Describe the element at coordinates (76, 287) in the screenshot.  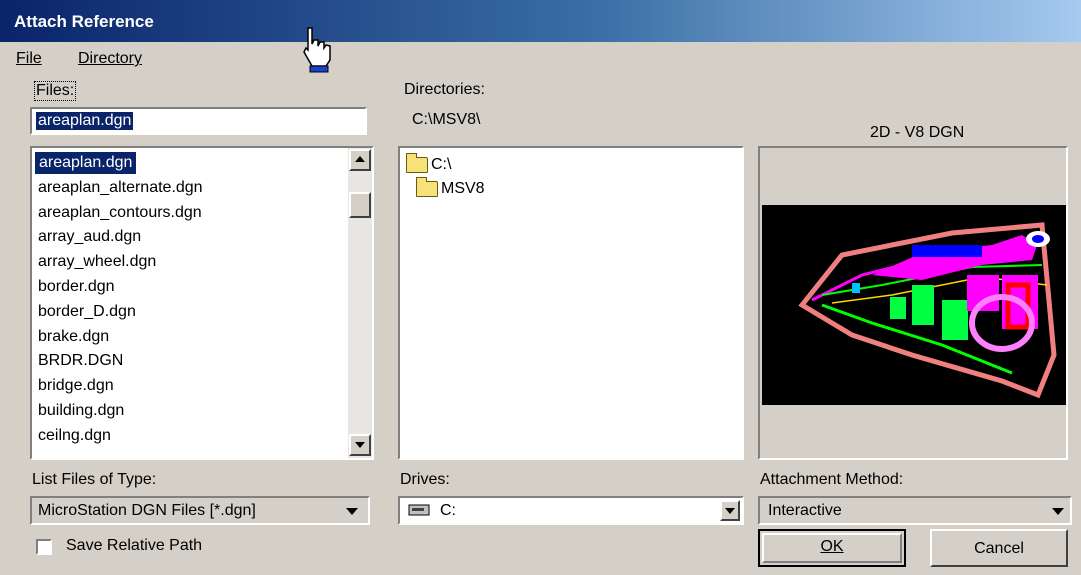
I see `file-list-item: border.dgn` at that location.